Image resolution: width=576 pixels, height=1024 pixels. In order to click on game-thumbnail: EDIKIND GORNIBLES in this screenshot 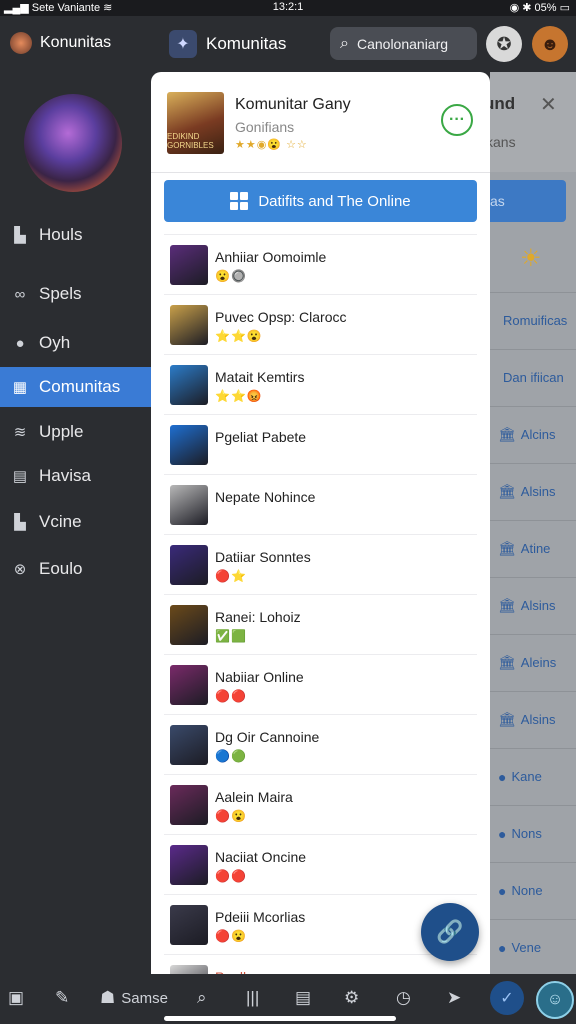, I will do `click(195, 123)`.